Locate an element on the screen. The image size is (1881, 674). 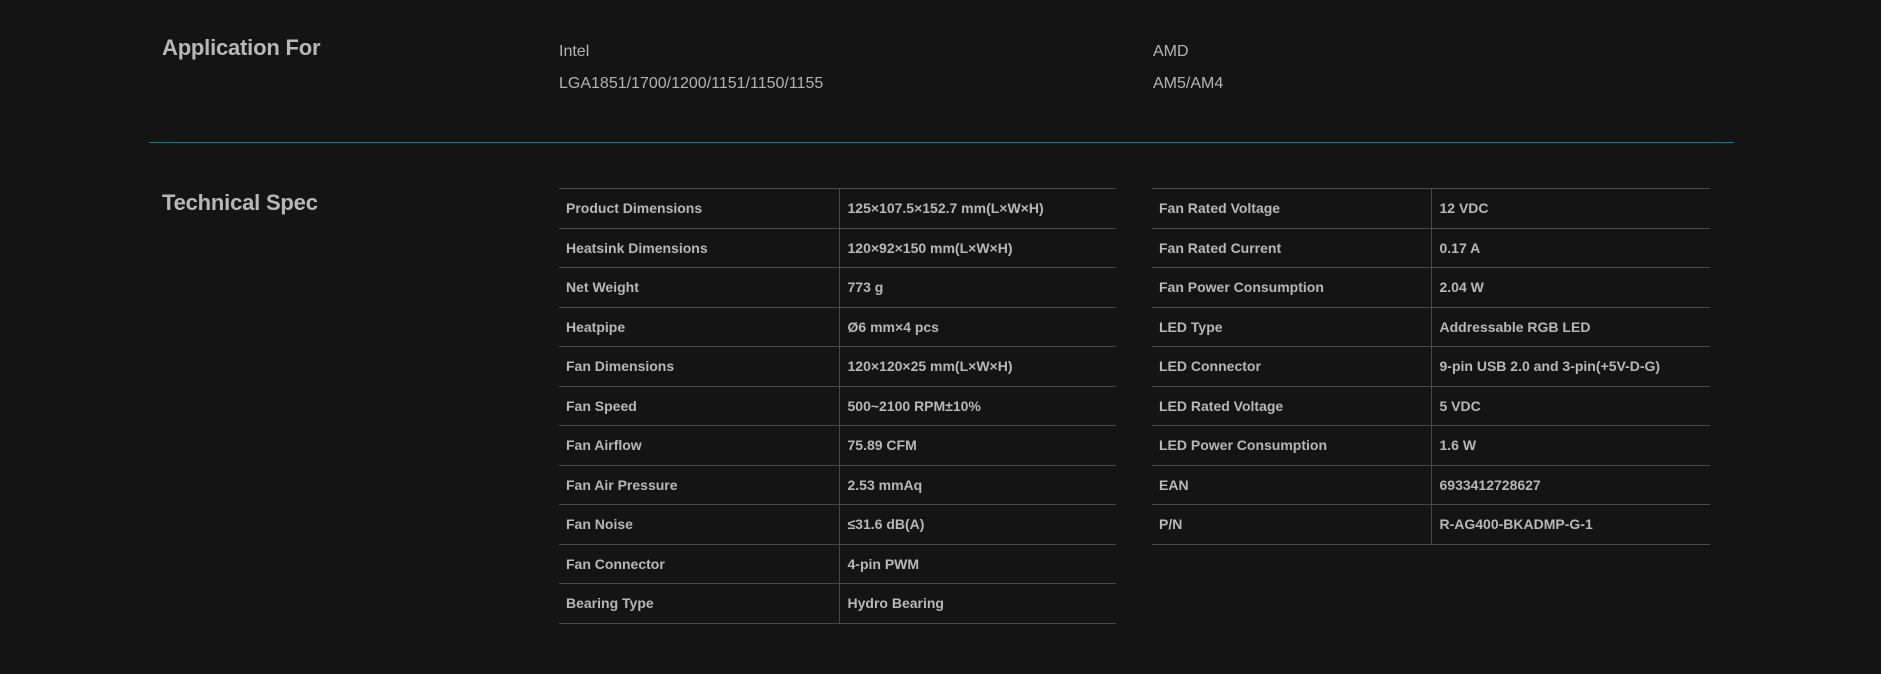
spec-label: Fan Power Consumption is located at coordinates (1292, 287).